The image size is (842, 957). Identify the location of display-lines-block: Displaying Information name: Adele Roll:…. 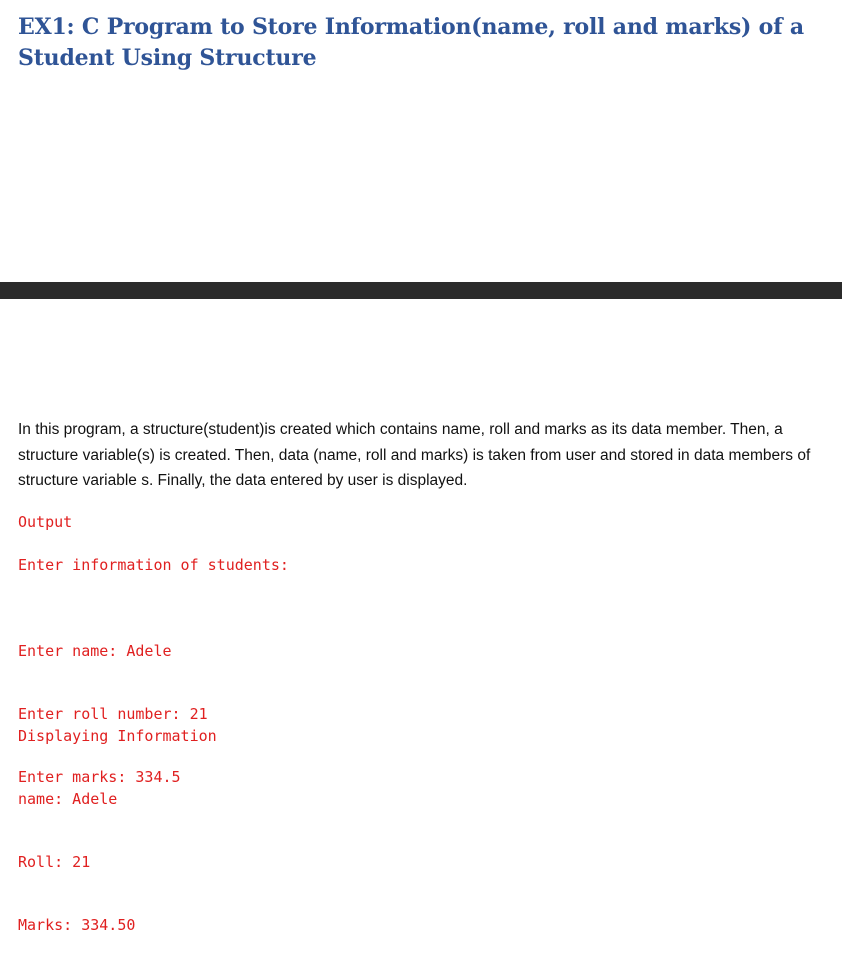
(117, 820).